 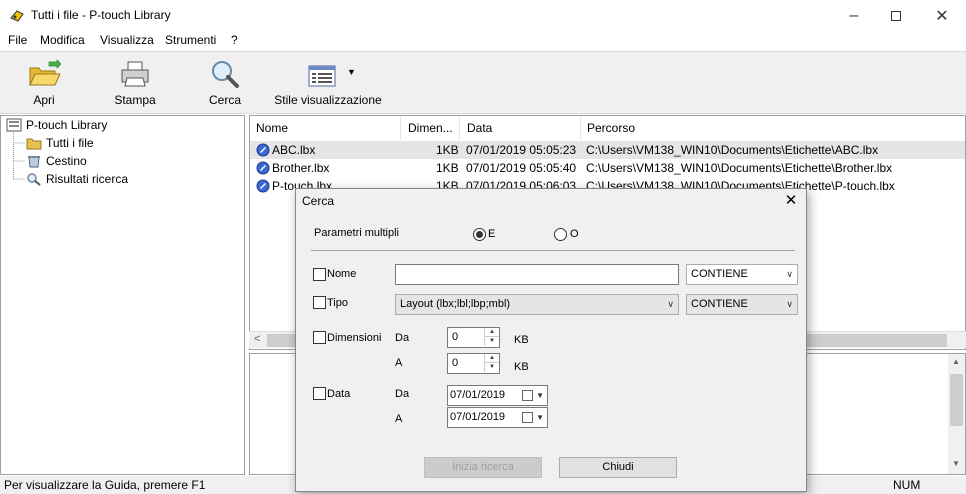 What do you see at coordinates (62, 40) in the screenshot?
I see `menu-modifica: Modifica` at bounding box center [62, 40].